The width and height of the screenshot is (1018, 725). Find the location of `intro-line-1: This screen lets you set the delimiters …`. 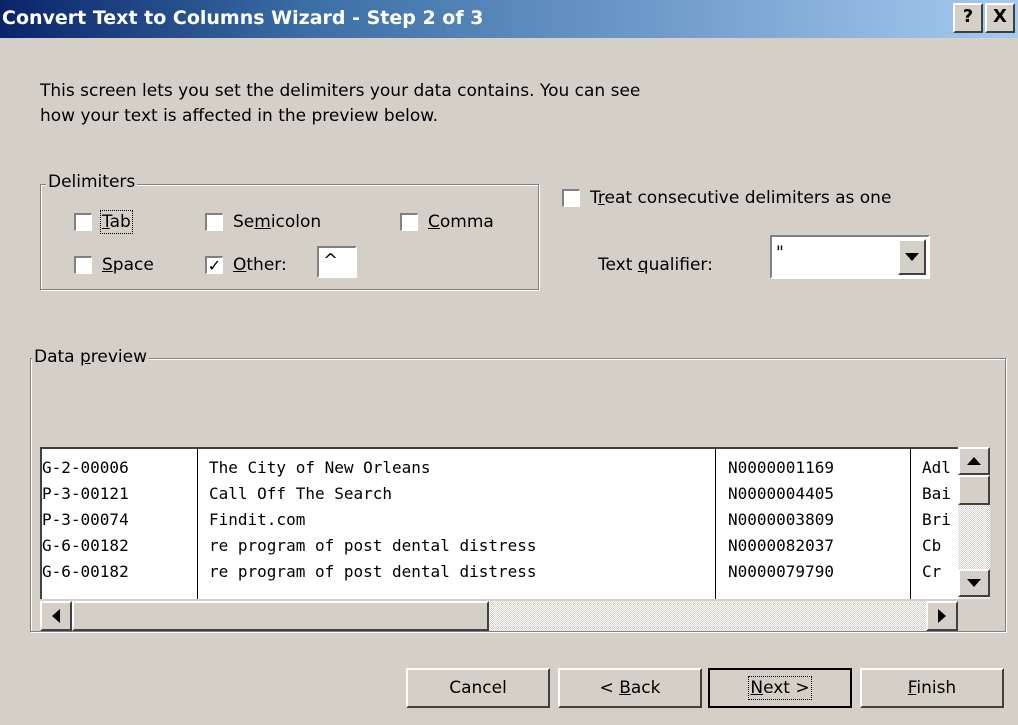

intro-line-1: This screen lets you set the delimiters … is located at coordinates (340, 91).